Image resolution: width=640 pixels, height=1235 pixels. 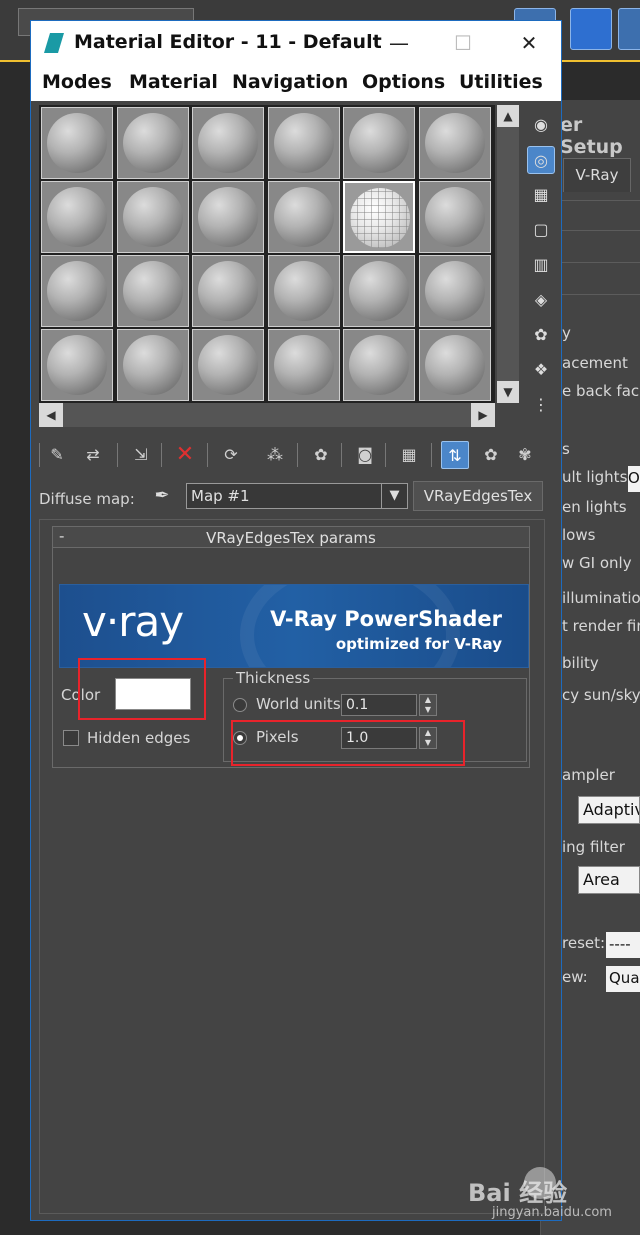 I want to click on world-units-spinner: 0.1, so click(x=379, y=705).